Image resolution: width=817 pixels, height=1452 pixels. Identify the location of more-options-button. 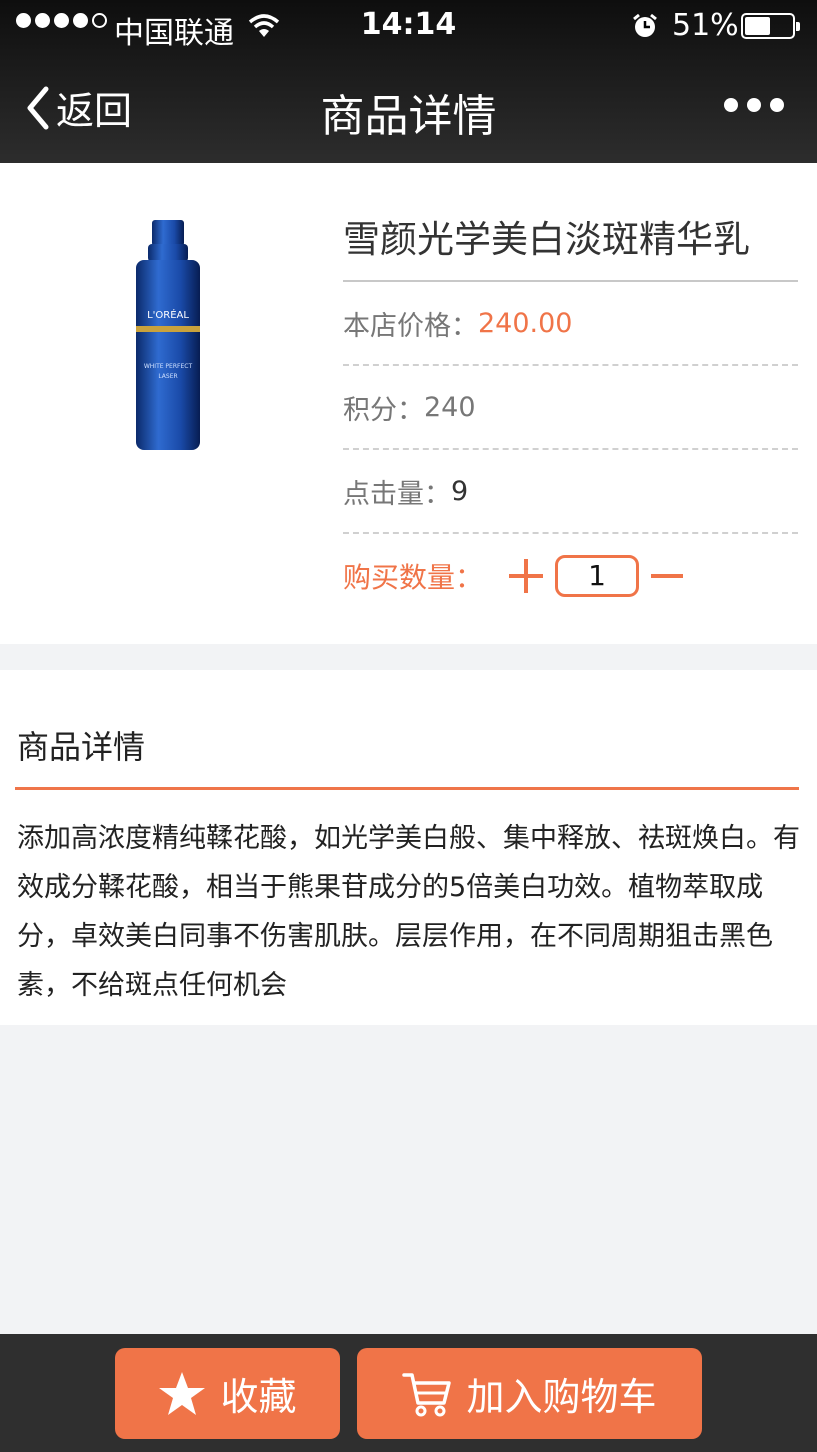
(754, 105).